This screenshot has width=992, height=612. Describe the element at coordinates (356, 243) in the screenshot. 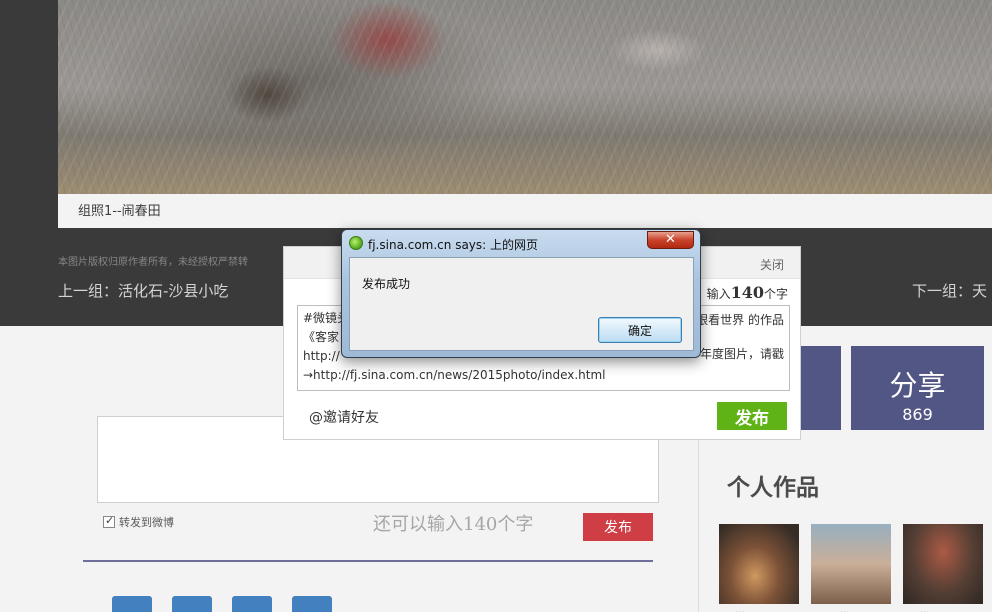

I see `browser-icon` at that location.